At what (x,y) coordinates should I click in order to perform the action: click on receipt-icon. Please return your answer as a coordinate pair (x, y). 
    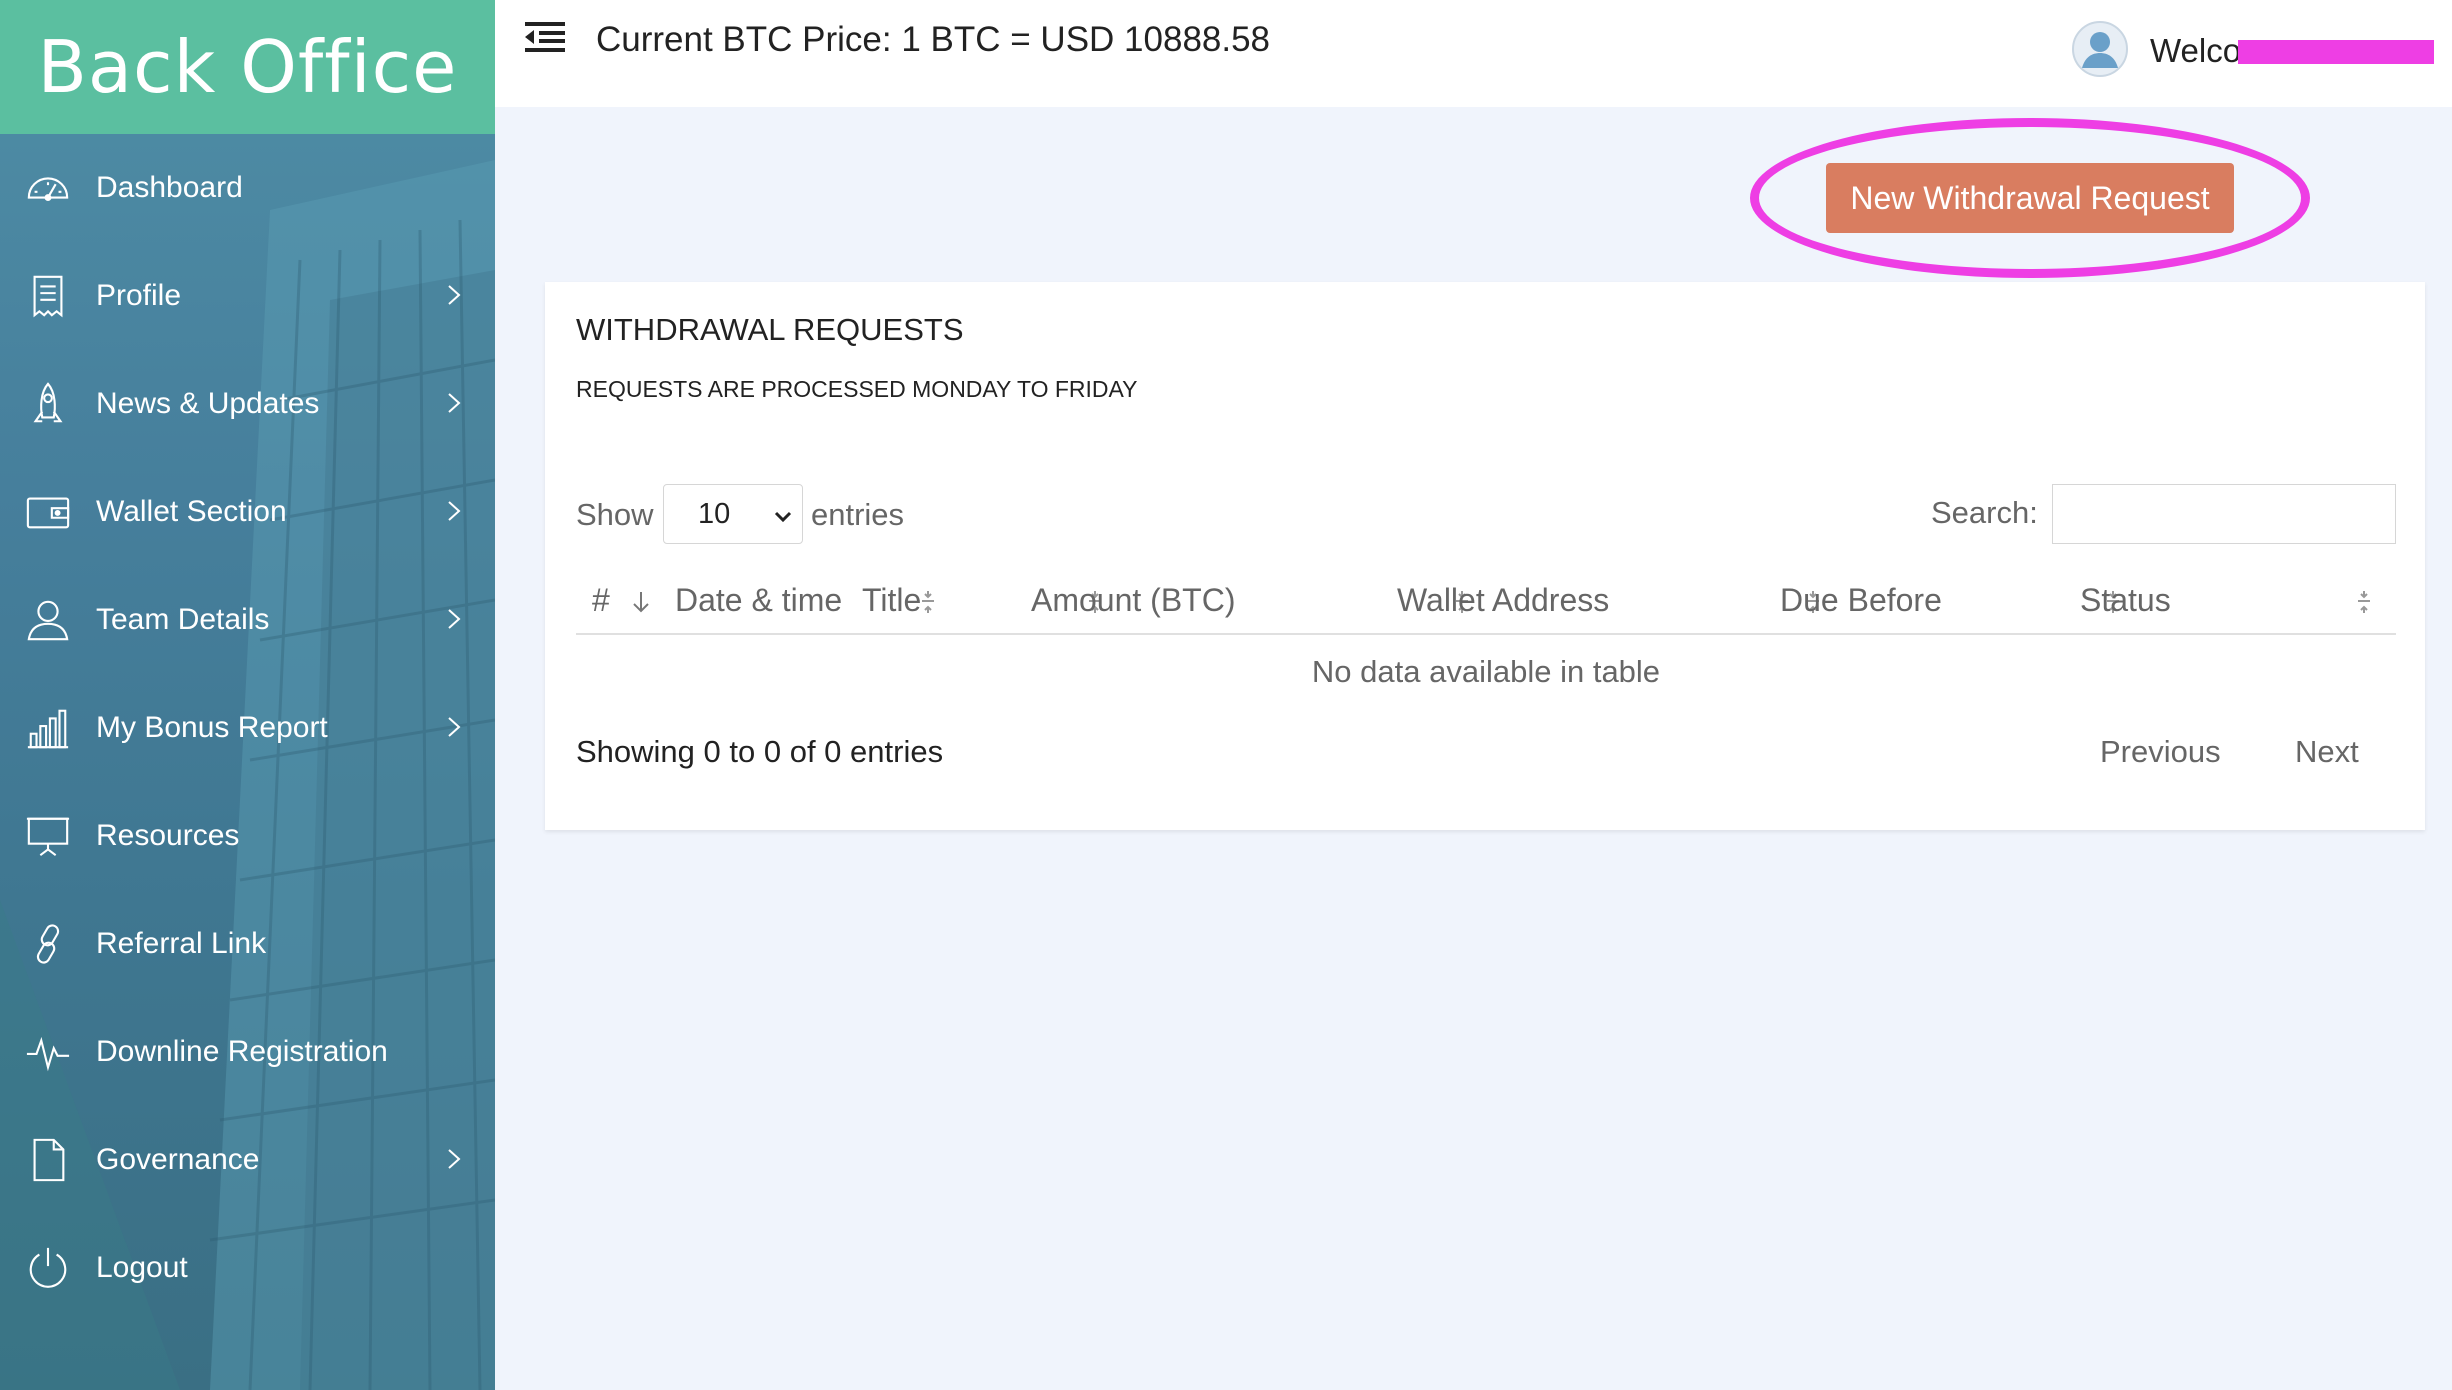
    Looking at the image, I should click on (48, 296).